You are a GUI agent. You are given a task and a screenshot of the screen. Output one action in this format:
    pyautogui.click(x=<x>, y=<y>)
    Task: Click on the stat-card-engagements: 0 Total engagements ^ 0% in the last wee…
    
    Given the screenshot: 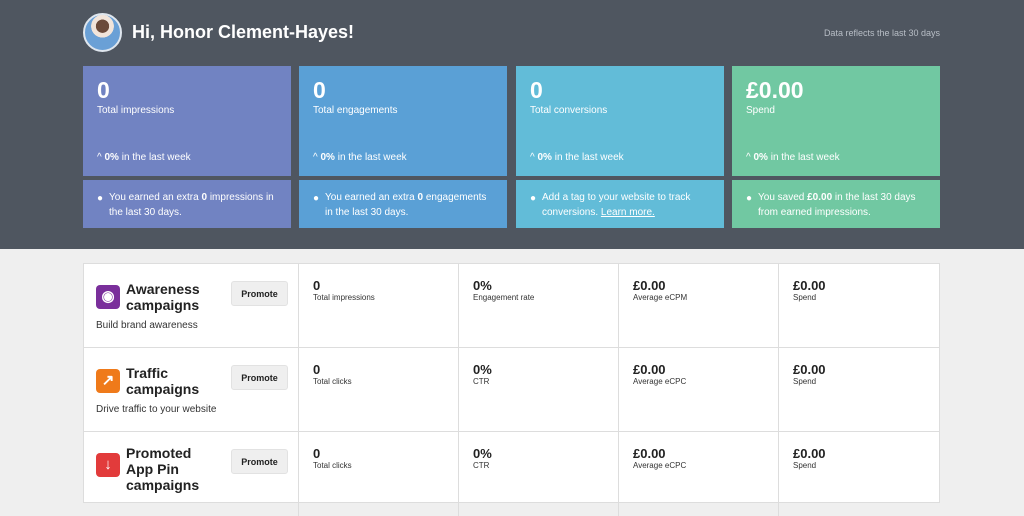 What is the action you would take?
    pyautogui.click(x=403, y=147)
    